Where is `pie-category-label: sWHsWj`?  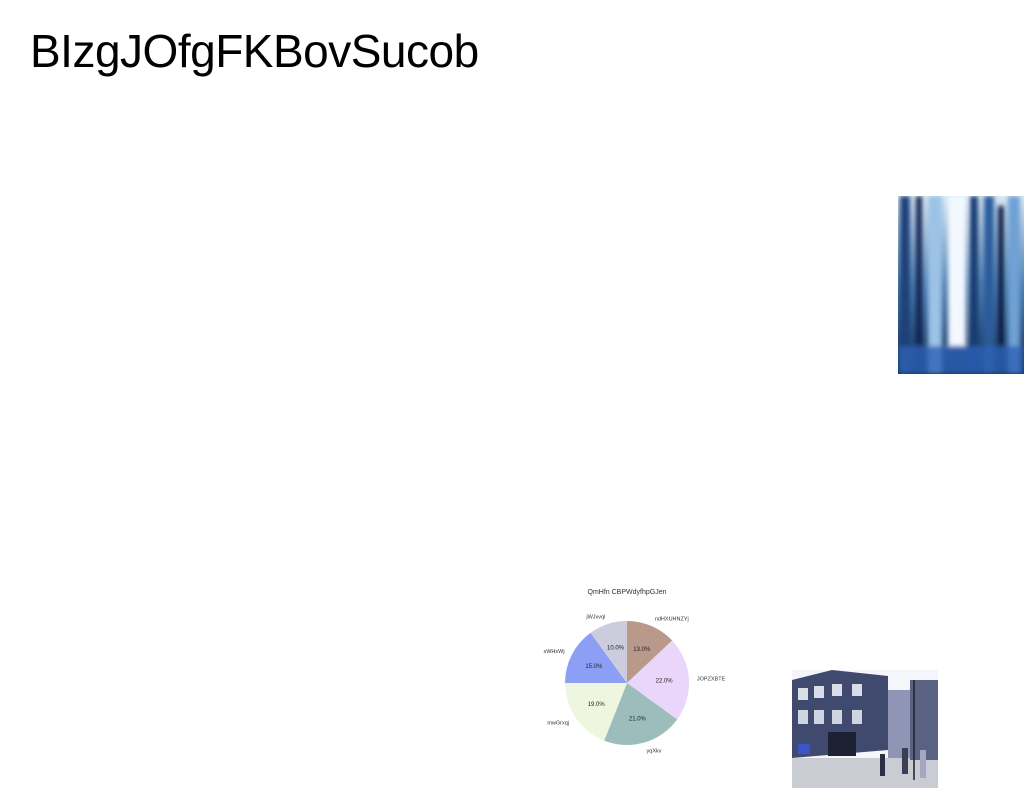
pie-category-label: sWHsWj is located at coordinates (553, 652).